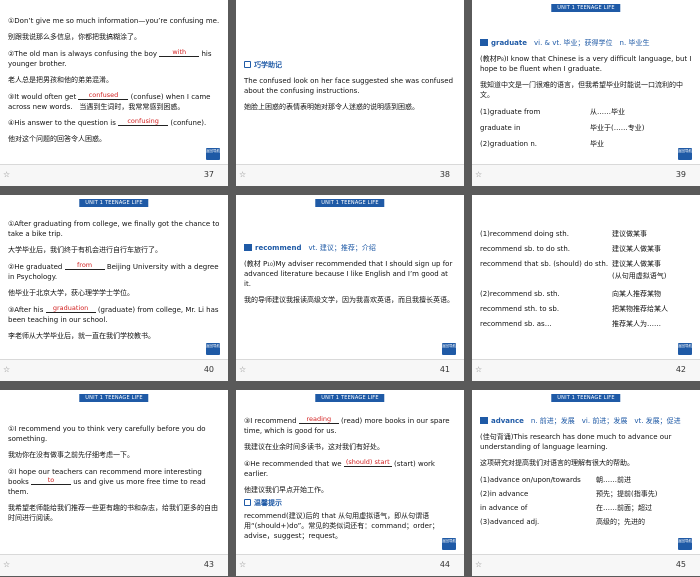  Describe the element at coordinates (552, 112) in the screenshot. I see `phrase-row: (1)graduate from 从……毕业` at that location.